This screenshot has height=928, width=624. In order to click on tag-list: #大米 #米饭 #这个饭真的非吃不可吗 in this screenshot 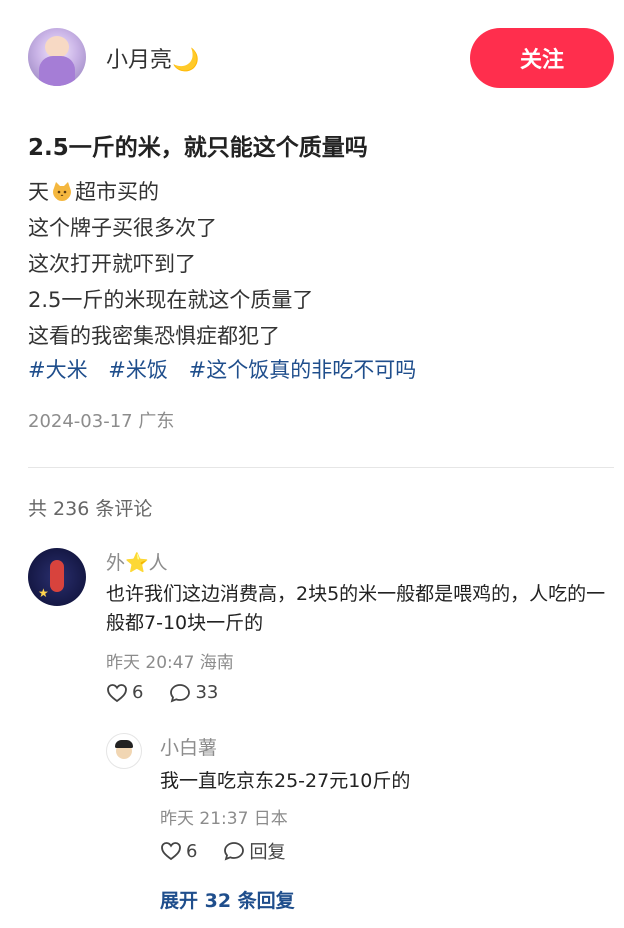, I will do `click(229, 369)`.